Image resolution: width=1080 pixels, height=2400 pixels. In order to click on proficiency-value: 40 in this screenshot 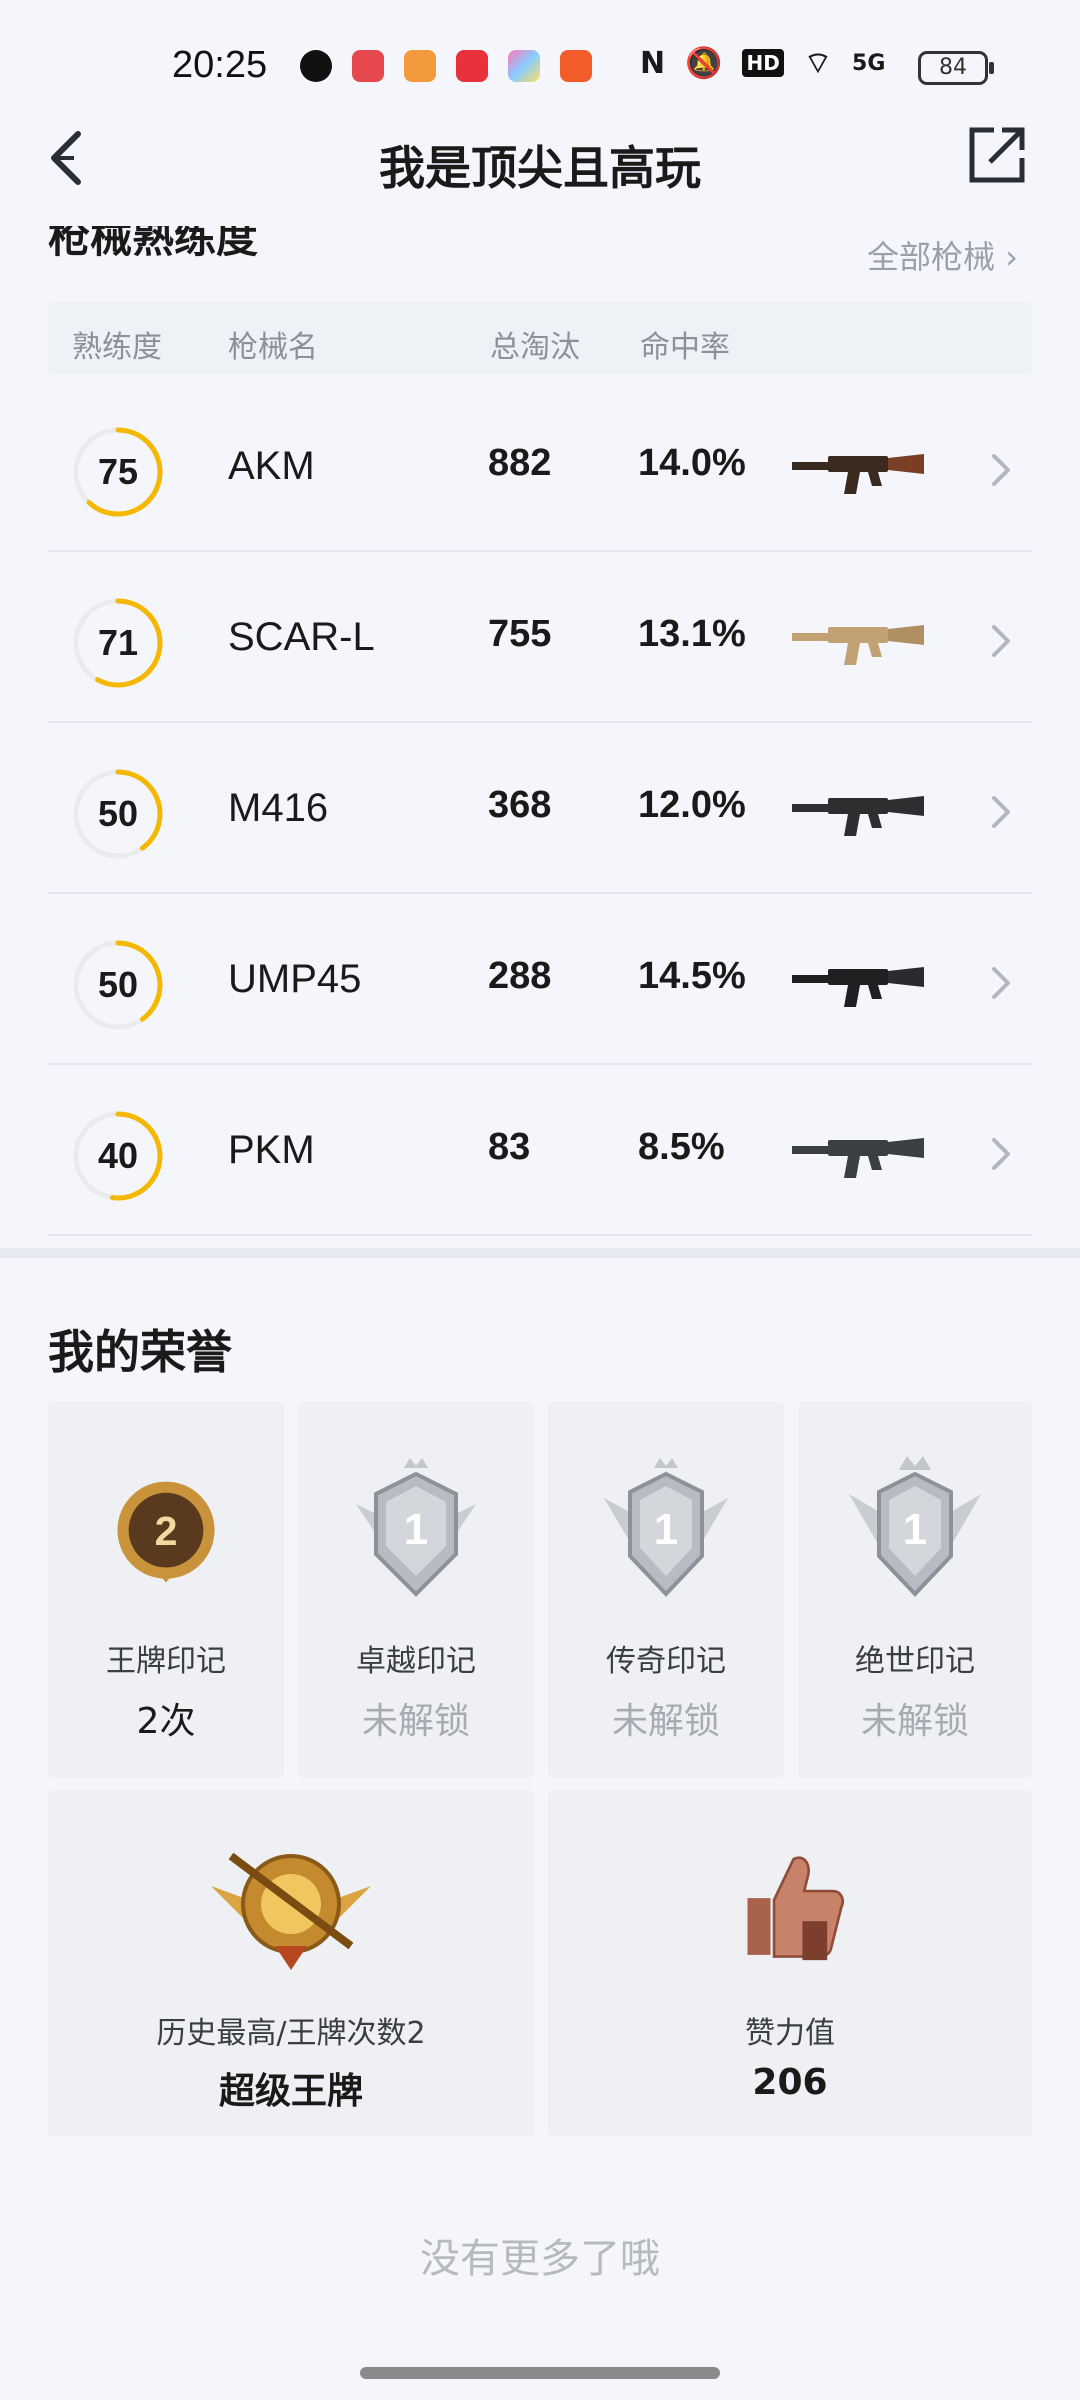, I will do `click(118, 1155)`.